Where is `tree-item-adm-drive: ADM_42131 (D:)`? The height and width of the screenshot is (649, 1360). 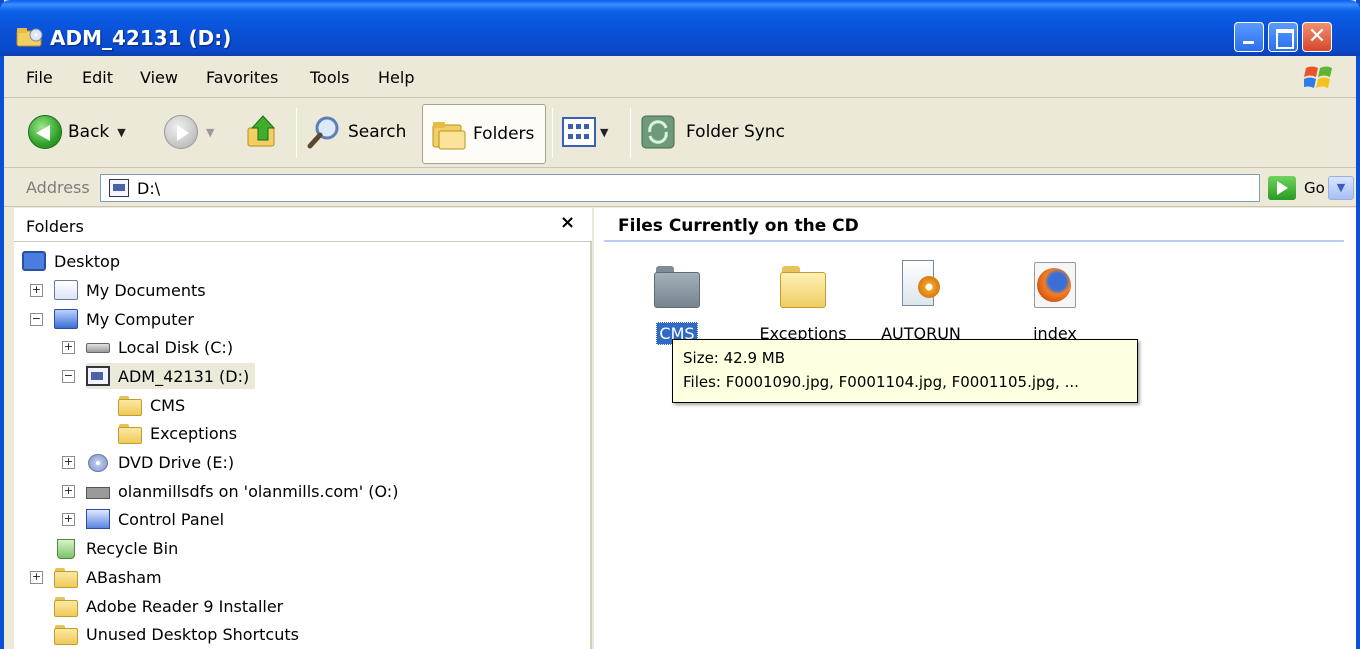
tree-item-adm-drive: ADM_42131 (D:) is located at coordinates (171, 376).